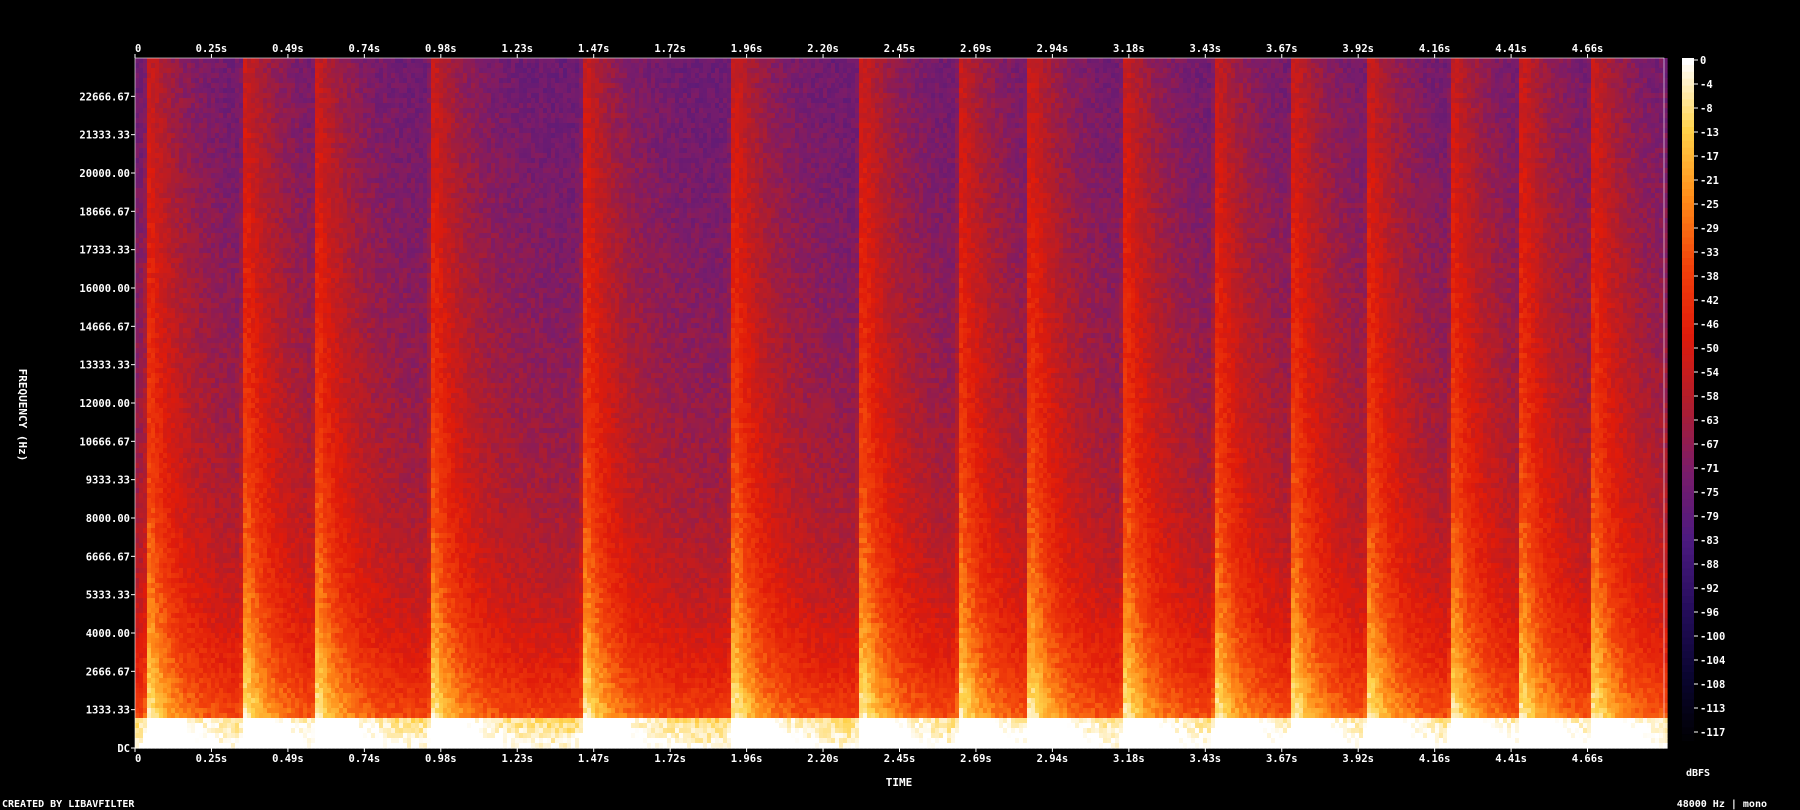 This screenshot has height=810, width=1800. I want to click on x-tick-label-bottom: 4.41s, so click(1511, 759).